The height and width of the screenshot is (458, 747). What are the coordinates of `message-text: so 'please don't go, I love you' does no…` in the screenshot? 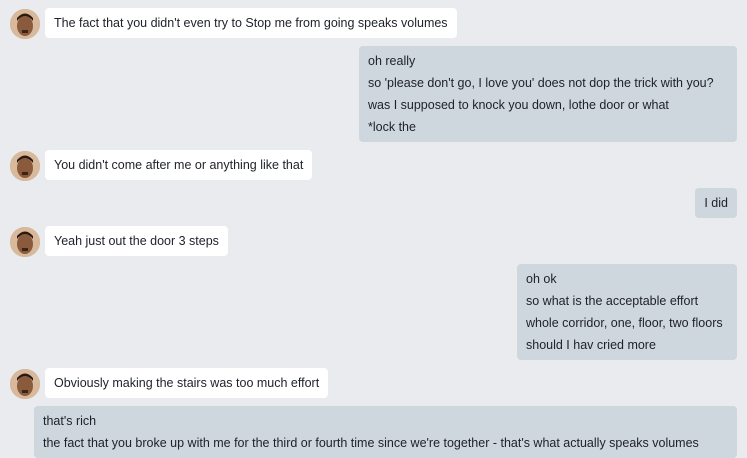 It's located at (541, 83).